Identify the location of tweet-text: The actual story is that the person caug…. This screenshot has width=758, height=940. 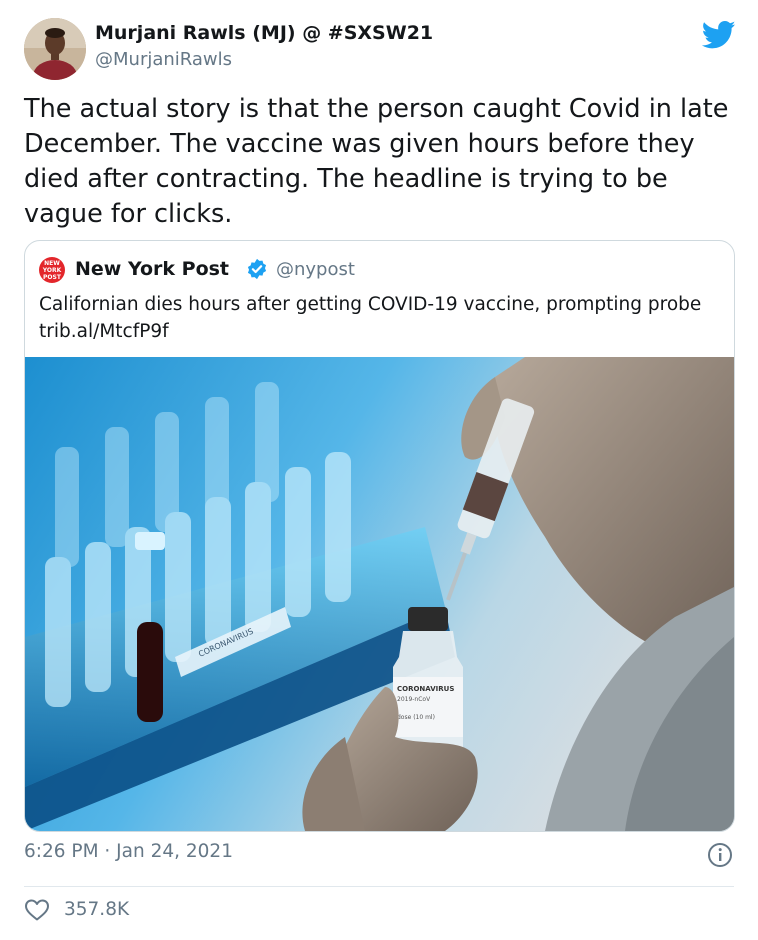
(376, 161).